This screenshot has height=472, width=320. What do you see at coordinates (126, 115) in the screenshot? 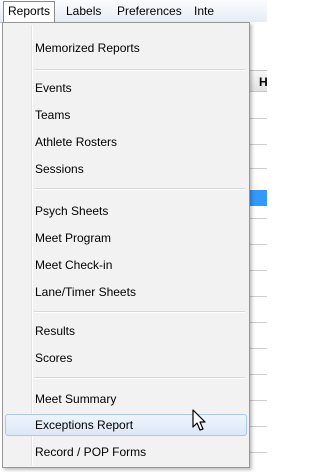
I see `menu-item-teams: Teams` at bounding box center [126, 115].